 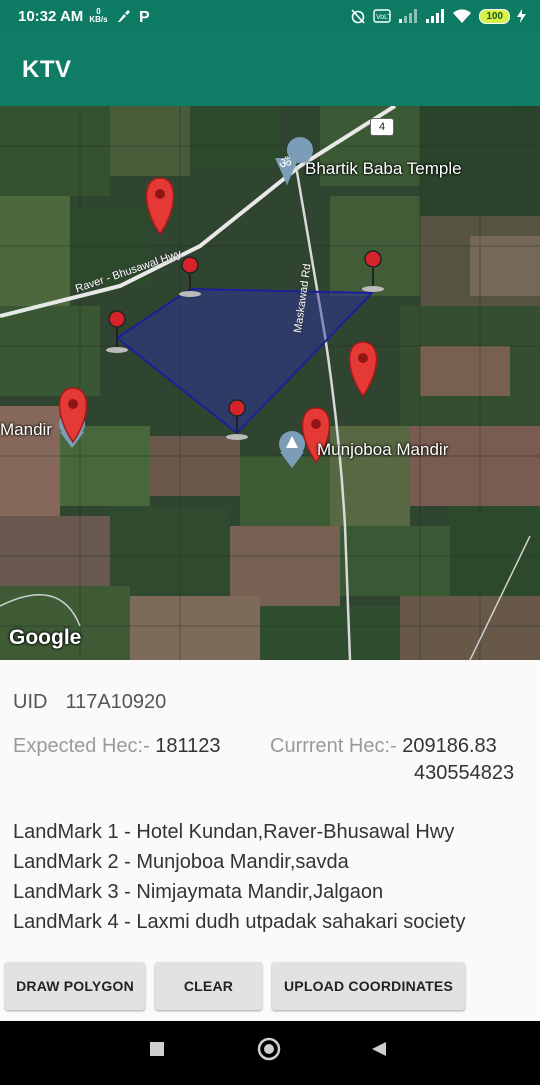 What do you see at coordinates (435, 16) in the screenshot?
I see `signal-2-icon` at bounding box center [435, 16].